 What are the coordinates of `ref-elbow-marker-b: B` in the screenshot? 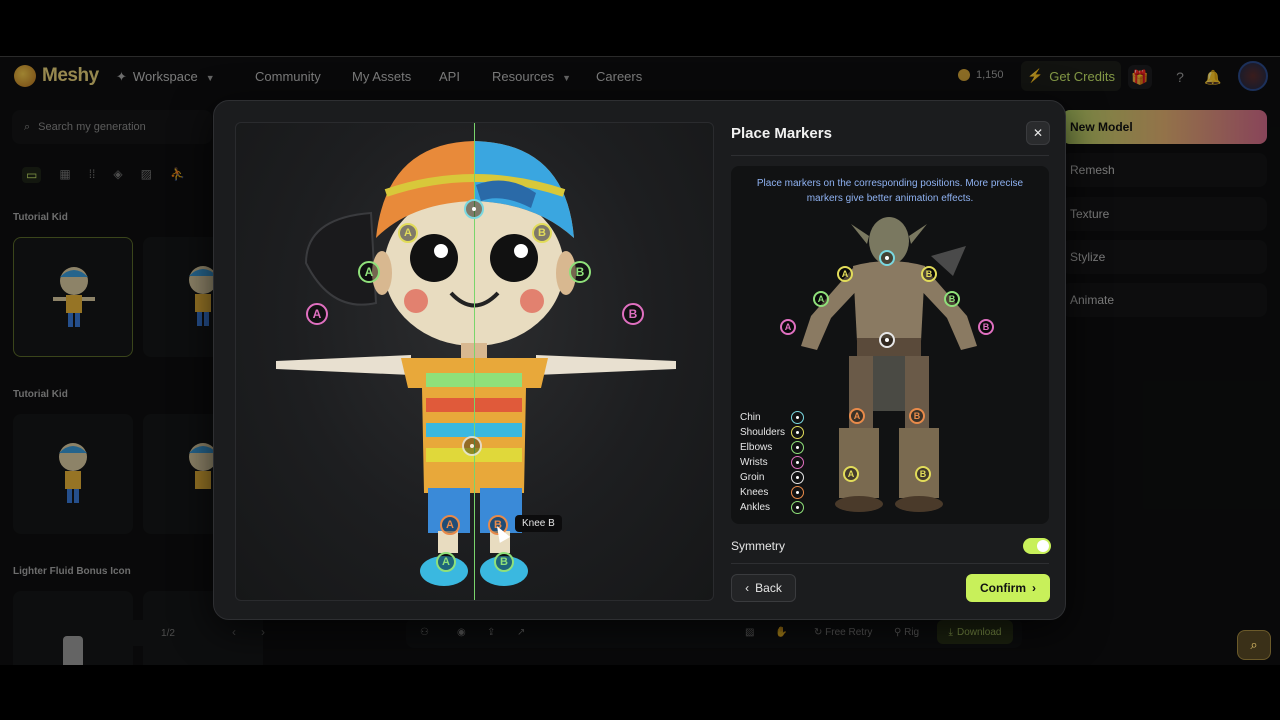 It's located at (952, 299).